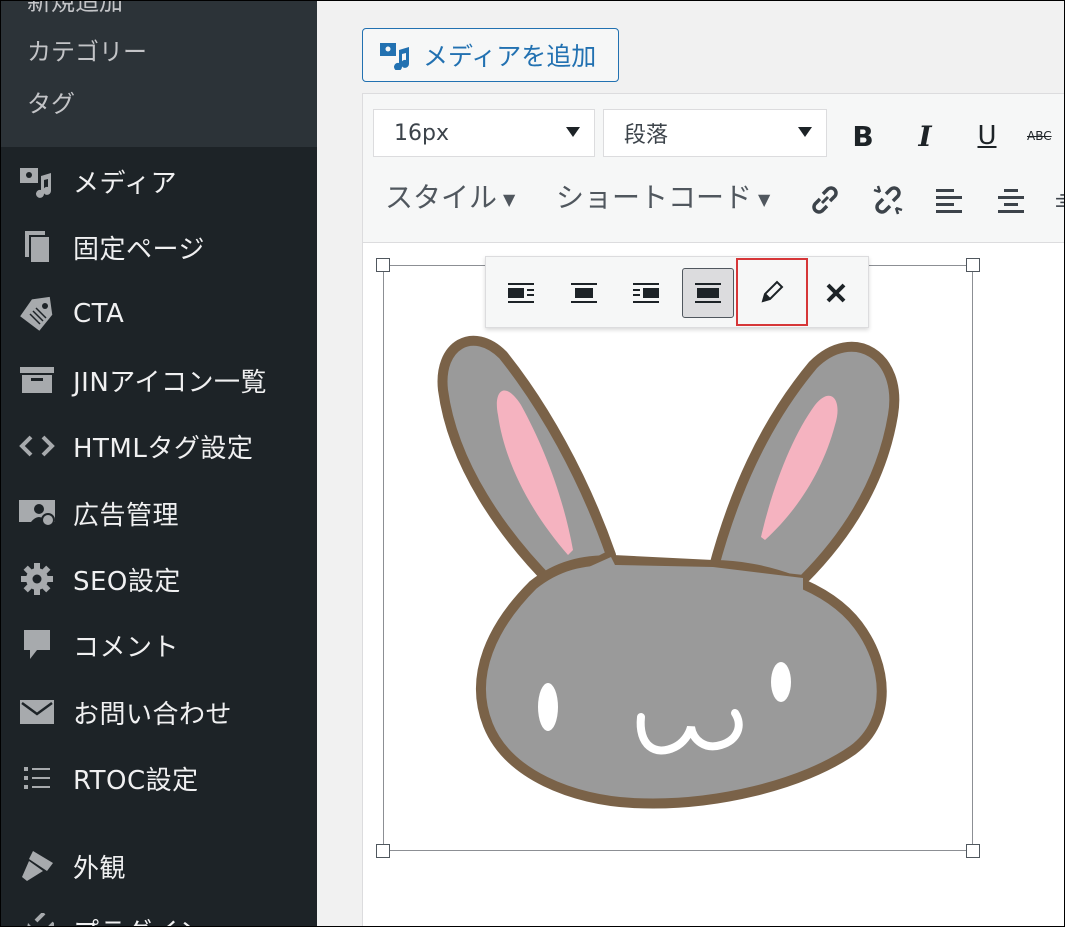 Image resolution: width=1065 pixels, height=927 pixels. Describe the element at coordinates (37, 579) in the screenshot. I see `gear-icon` at that location.